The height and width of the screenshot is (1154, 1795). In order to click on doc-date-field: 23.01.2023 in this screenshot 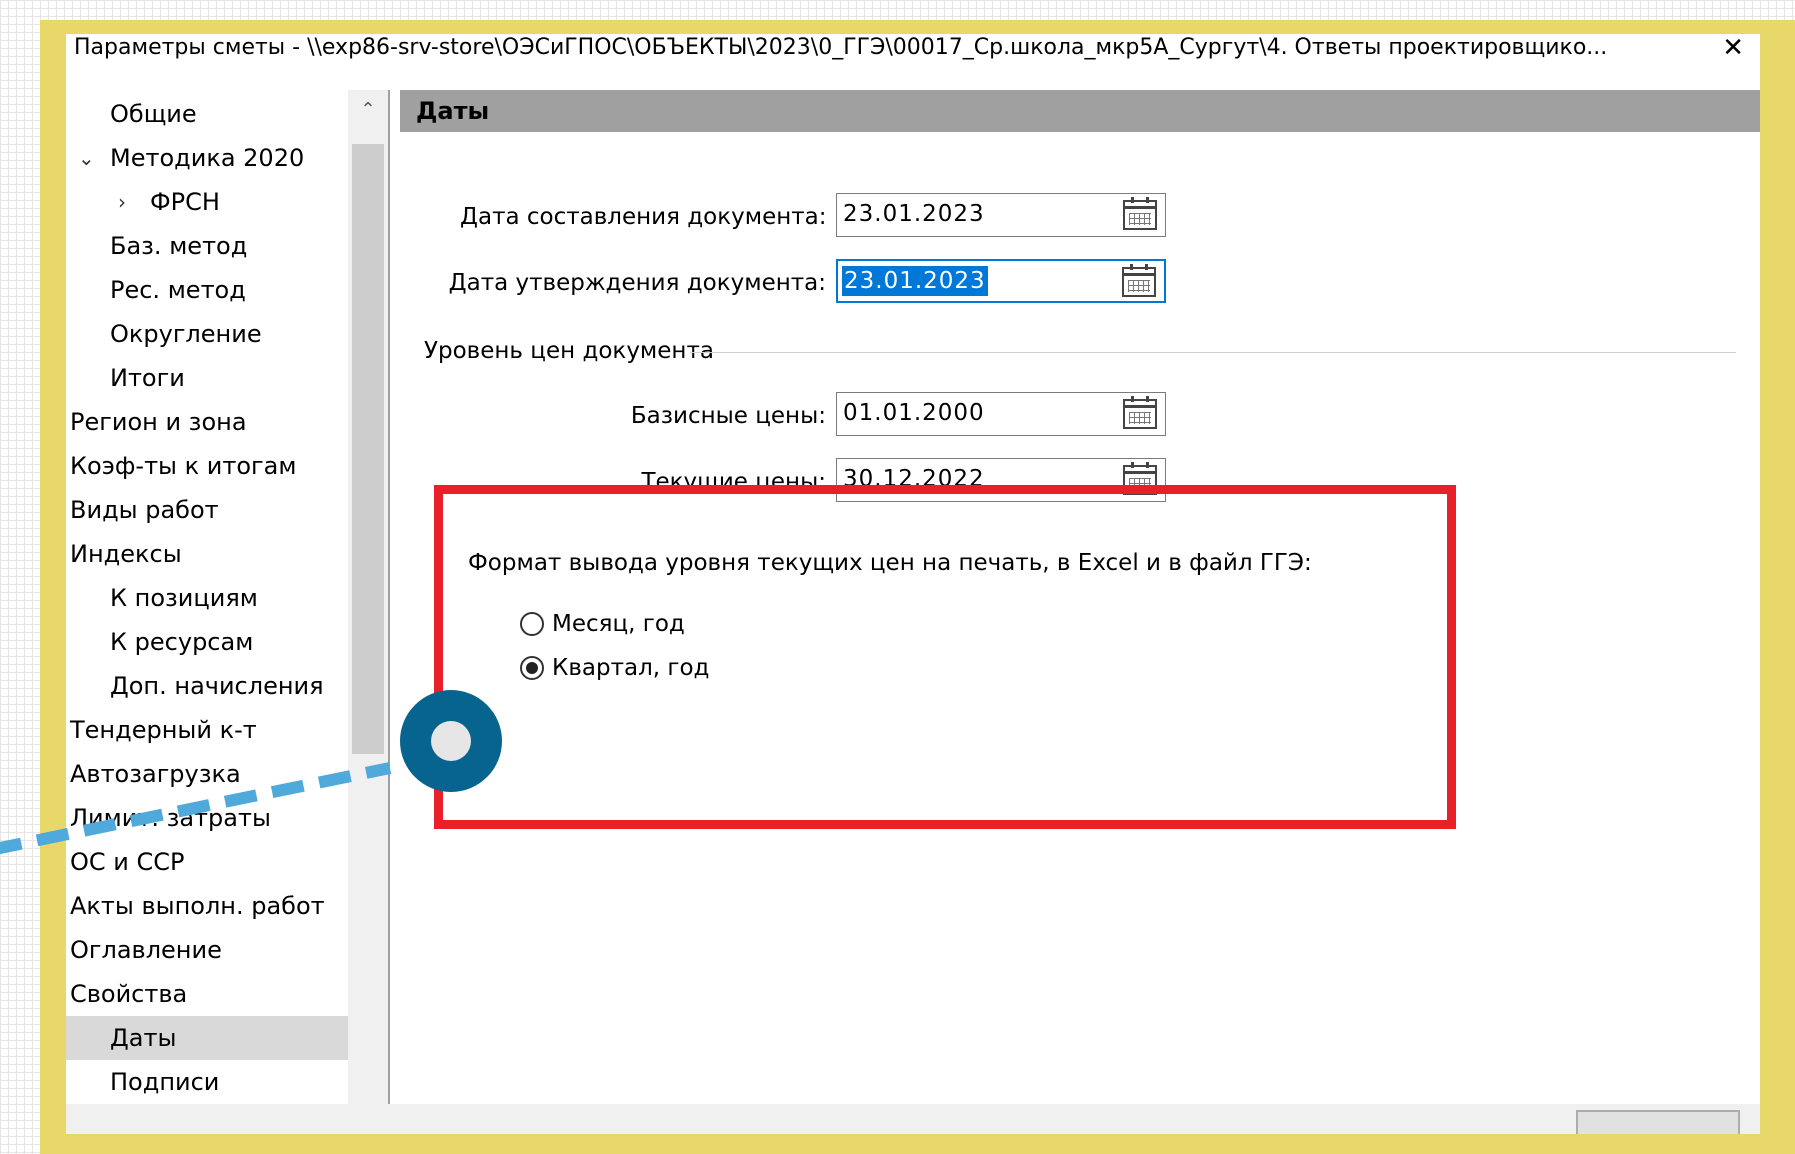, I will do `click(1001, 215)`.